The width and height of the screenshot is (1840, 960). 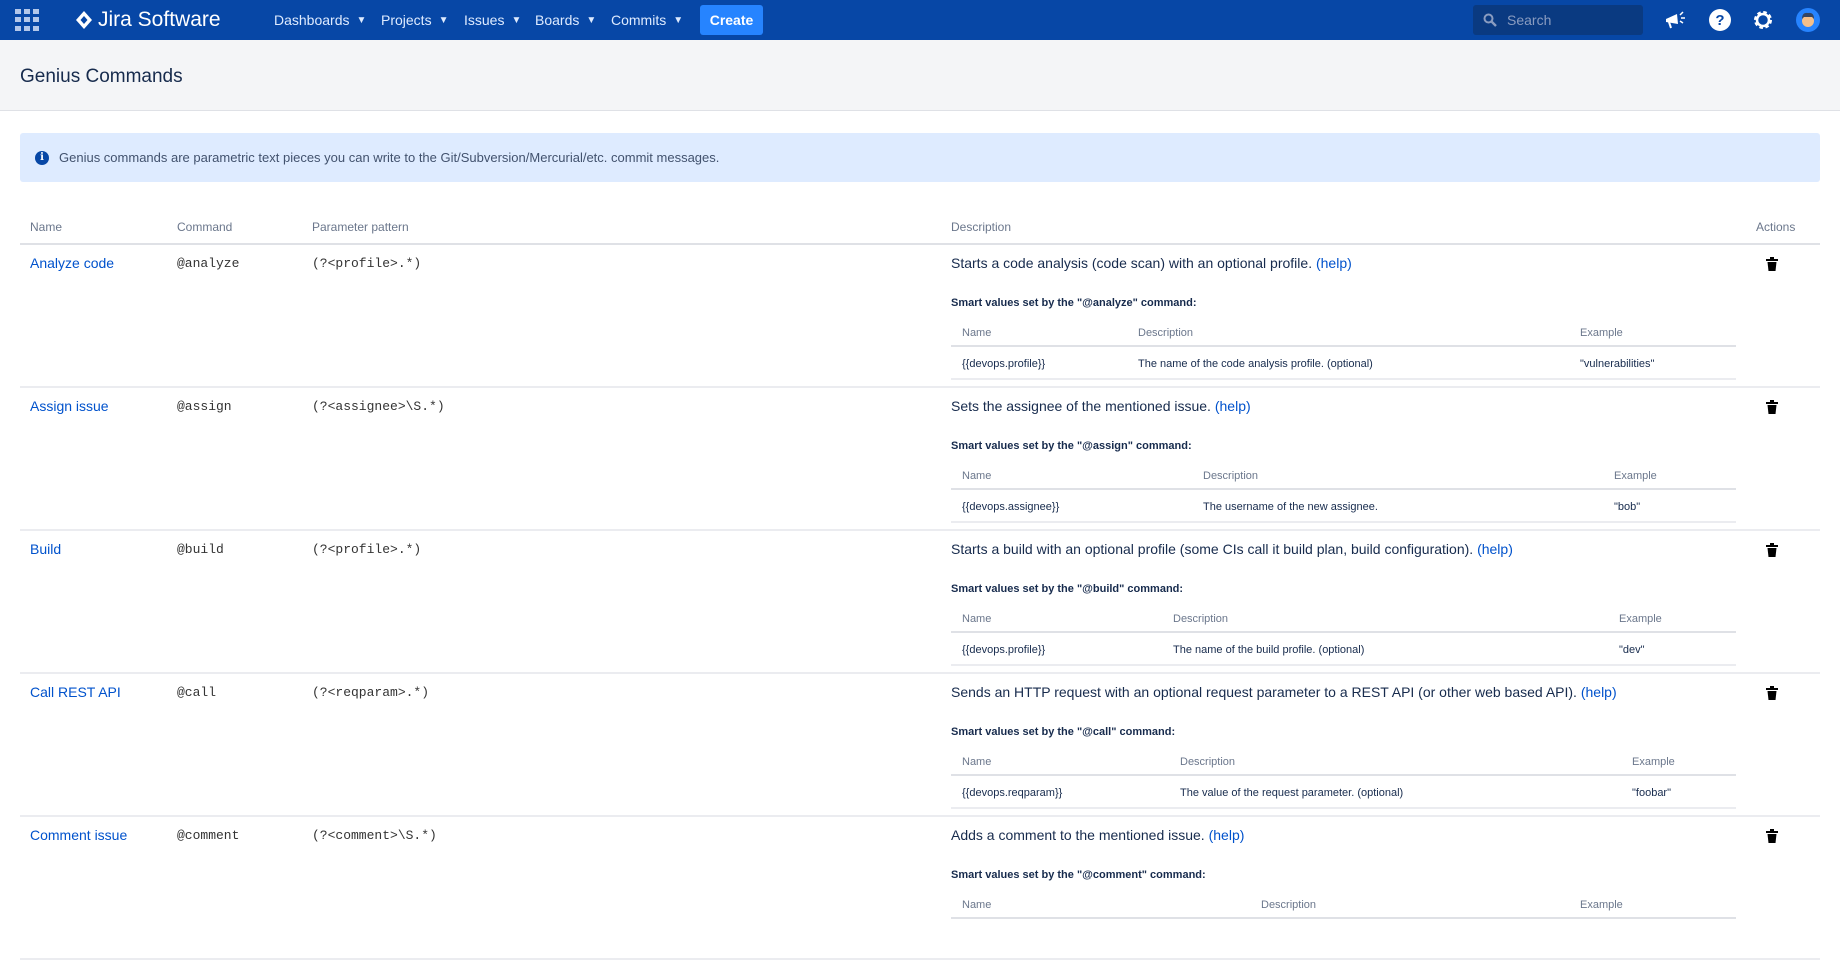 I want to click on gear-icon, so click(x=1763, y=20).